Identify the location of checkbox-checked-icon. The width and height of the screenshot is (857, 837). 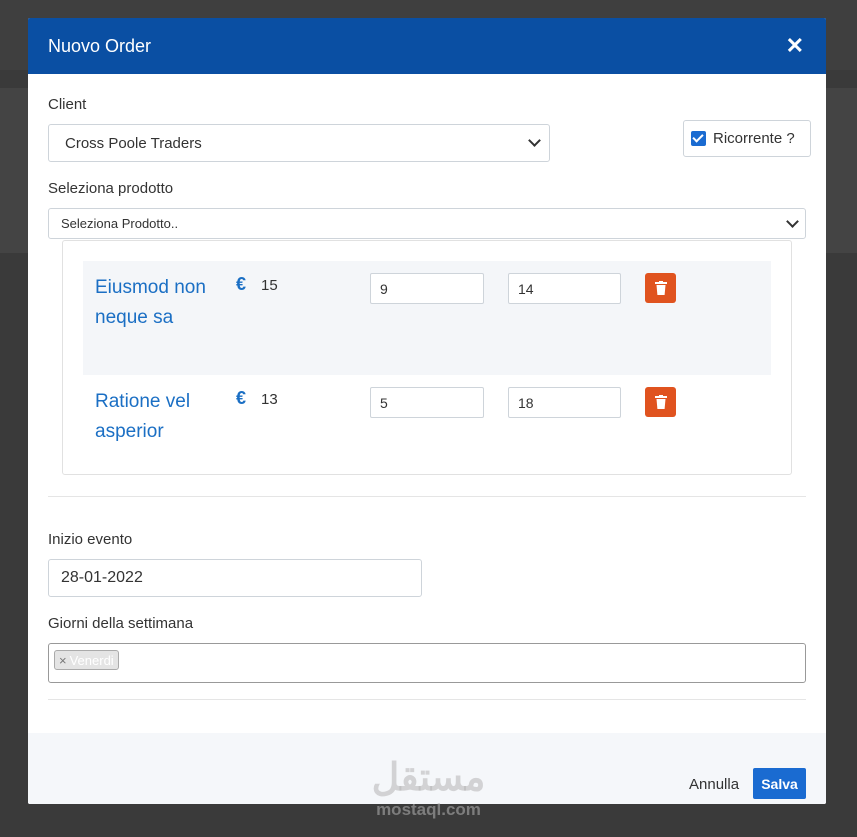
(698, 138).